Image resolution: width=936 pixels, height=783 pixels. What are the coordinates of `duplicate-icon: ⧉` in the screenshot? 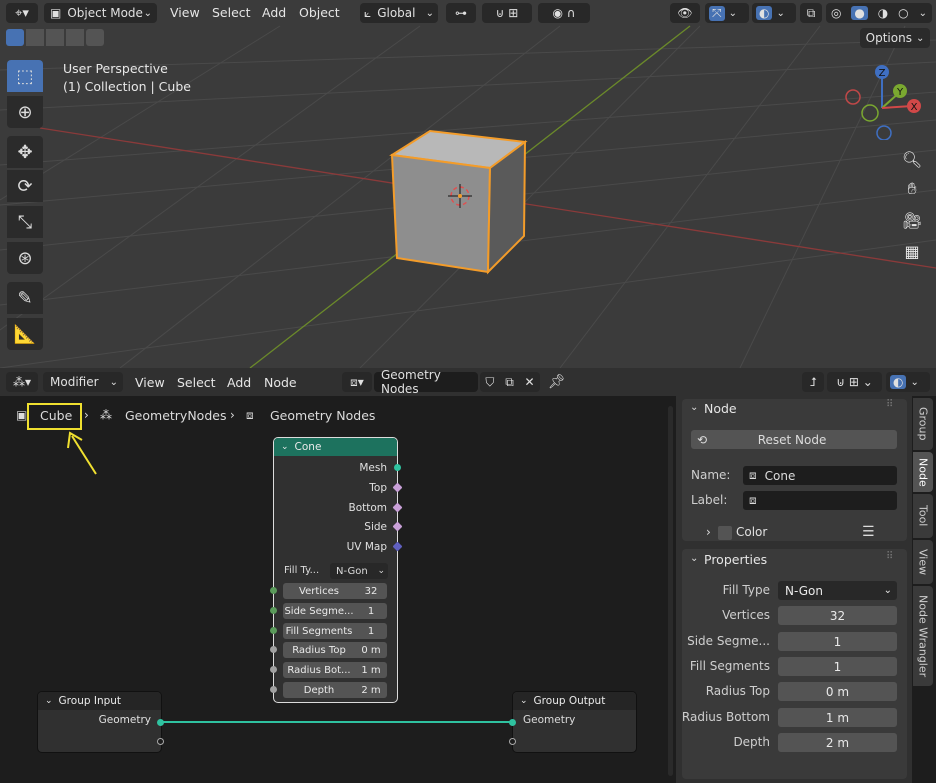 It's located at (509, 382).